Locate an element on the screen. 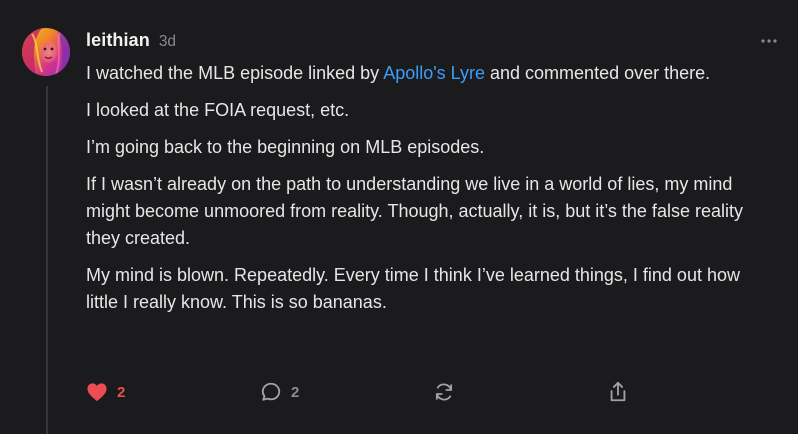  avatar-image is located at coordinates (46, 52).